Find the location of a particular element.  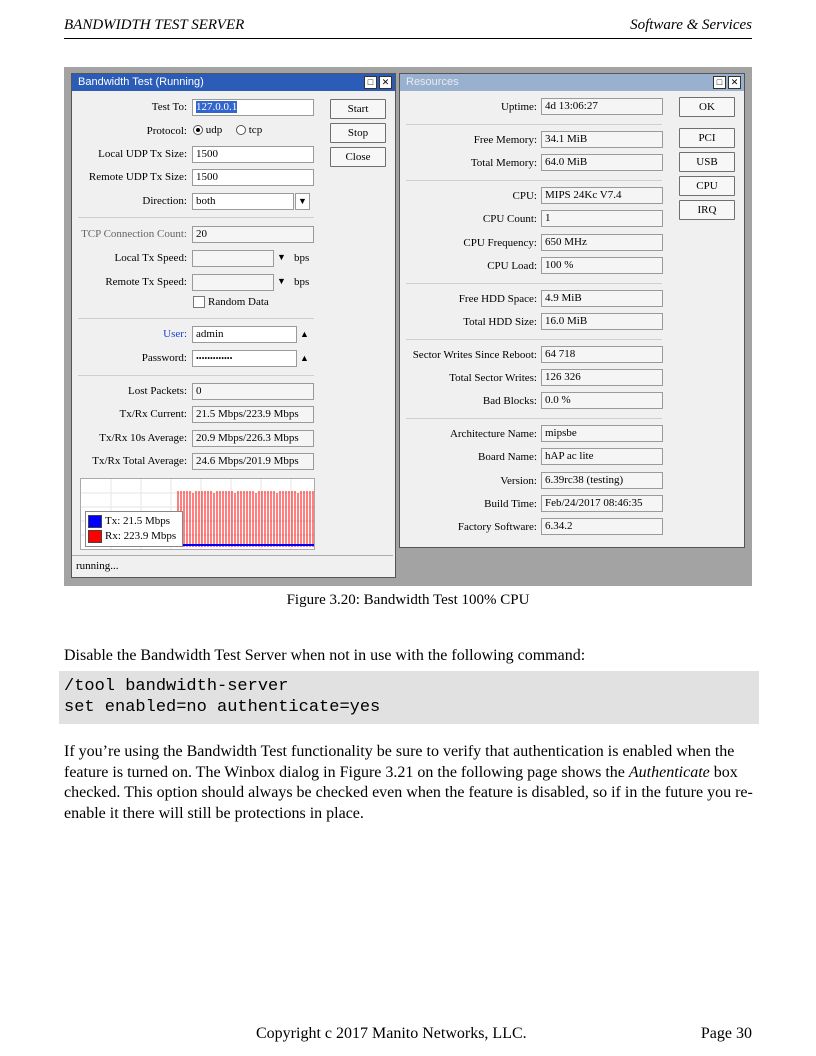

graph-legend: Tx: 21.5 Mbps Rx: 223.9 Mbps is located at coordinates (134, 529).